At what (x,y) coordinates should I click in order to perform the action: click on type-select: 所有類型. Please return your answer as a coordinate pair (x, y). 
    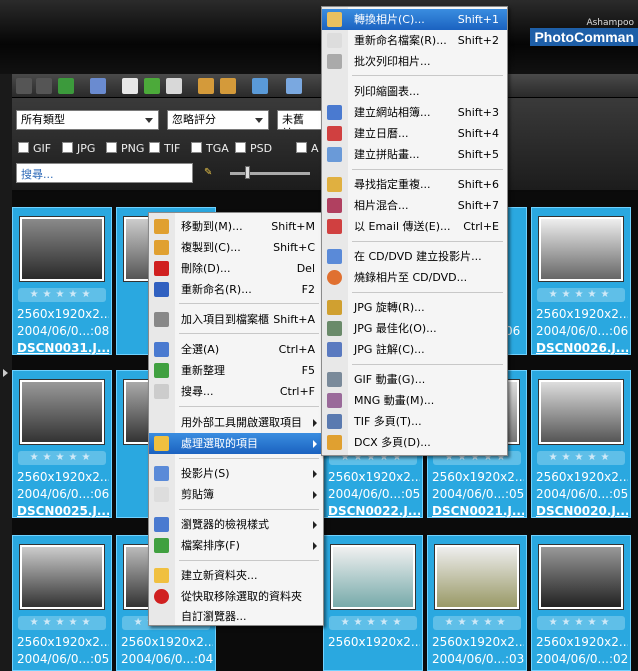
    Looking at the image, I should click on (87, 120).